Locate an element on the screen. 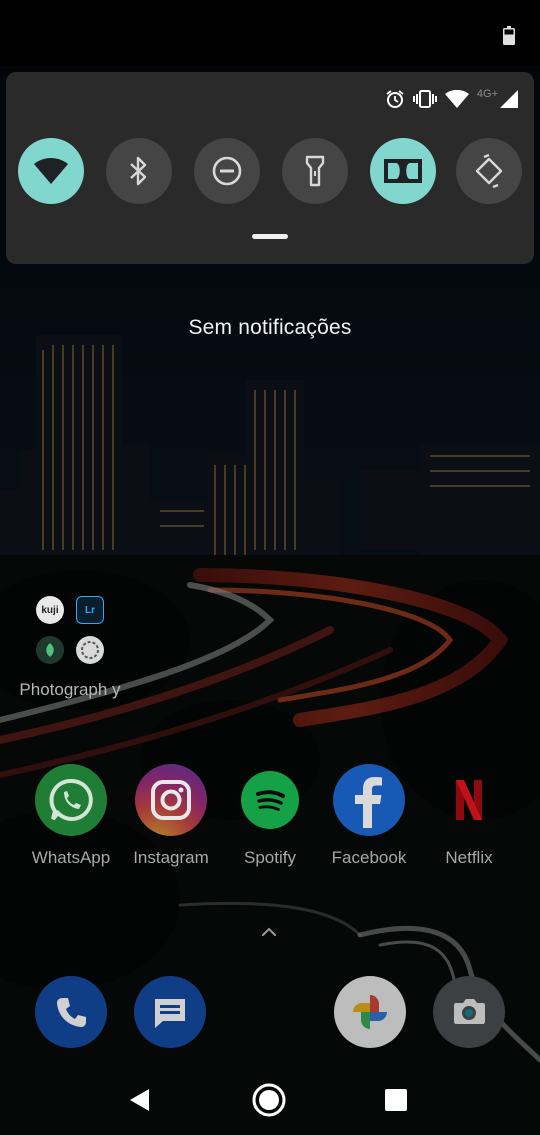 This screenshot has height=1135, width=540. google-photos-icon is located at coordinates (370, 1012).